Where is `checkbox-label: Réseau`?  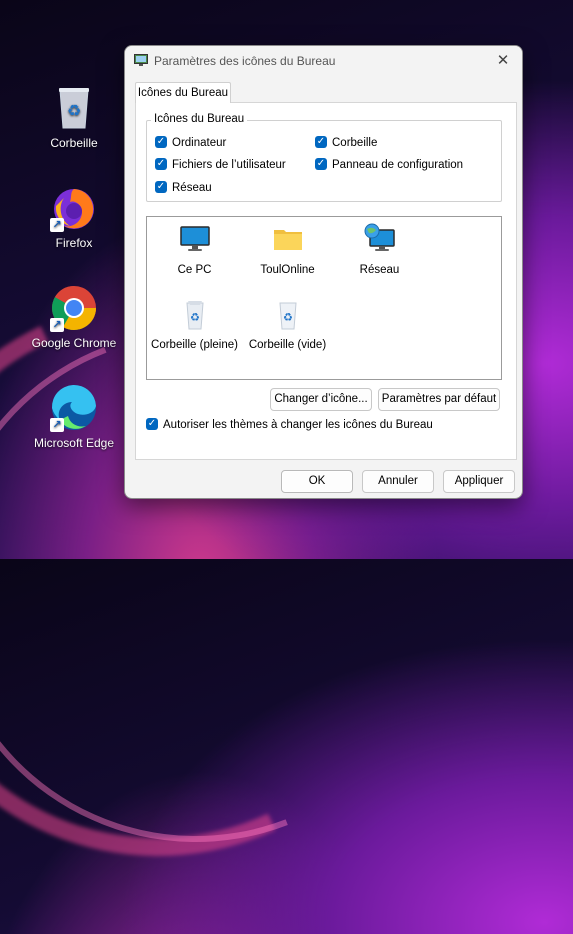
checkbox-label: Réseau is located at coordinates (192, 188).